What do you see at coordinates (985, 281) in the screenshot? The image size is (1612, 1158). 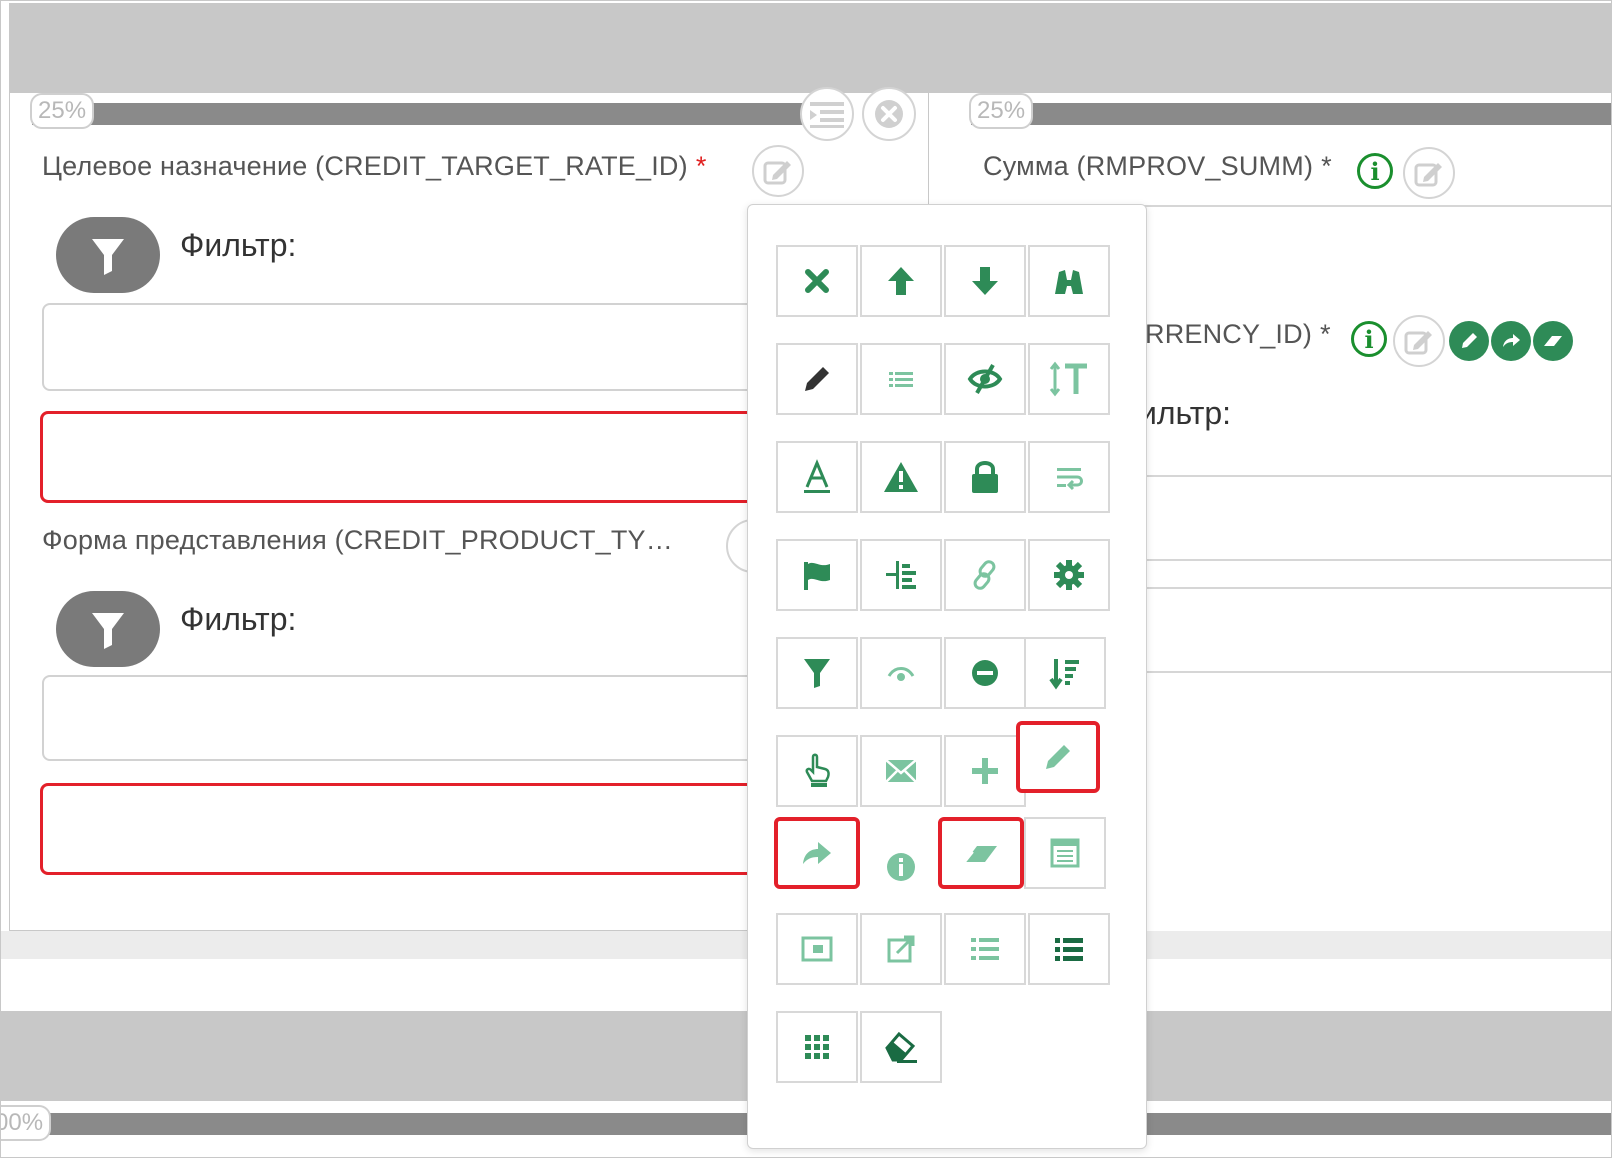 I see `tool-move-down` at bounding box center [985, 281].